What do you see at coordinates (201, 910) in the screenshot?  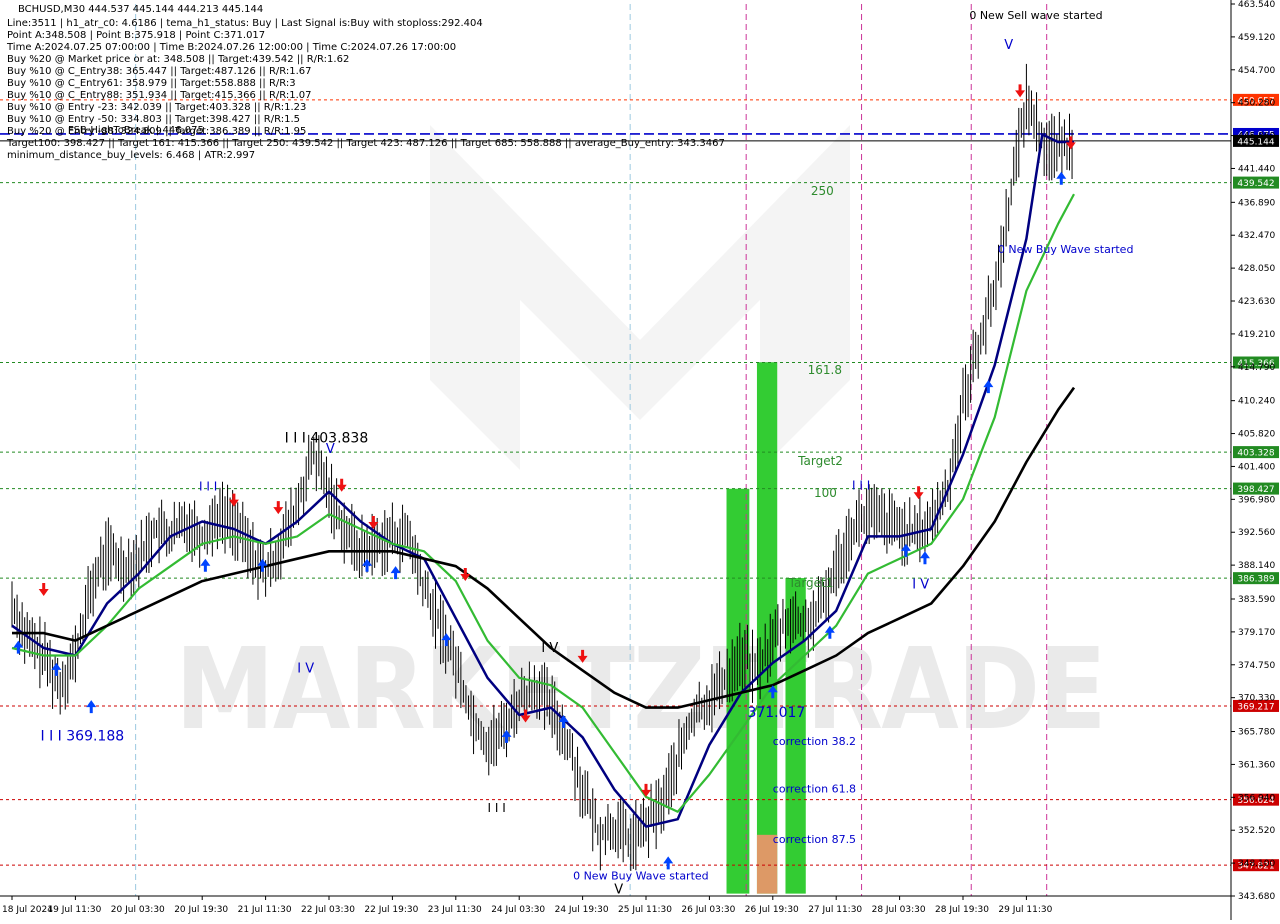 I see `time-tick-label: 20 Jul 19:30` at bounding box center [201, 910].